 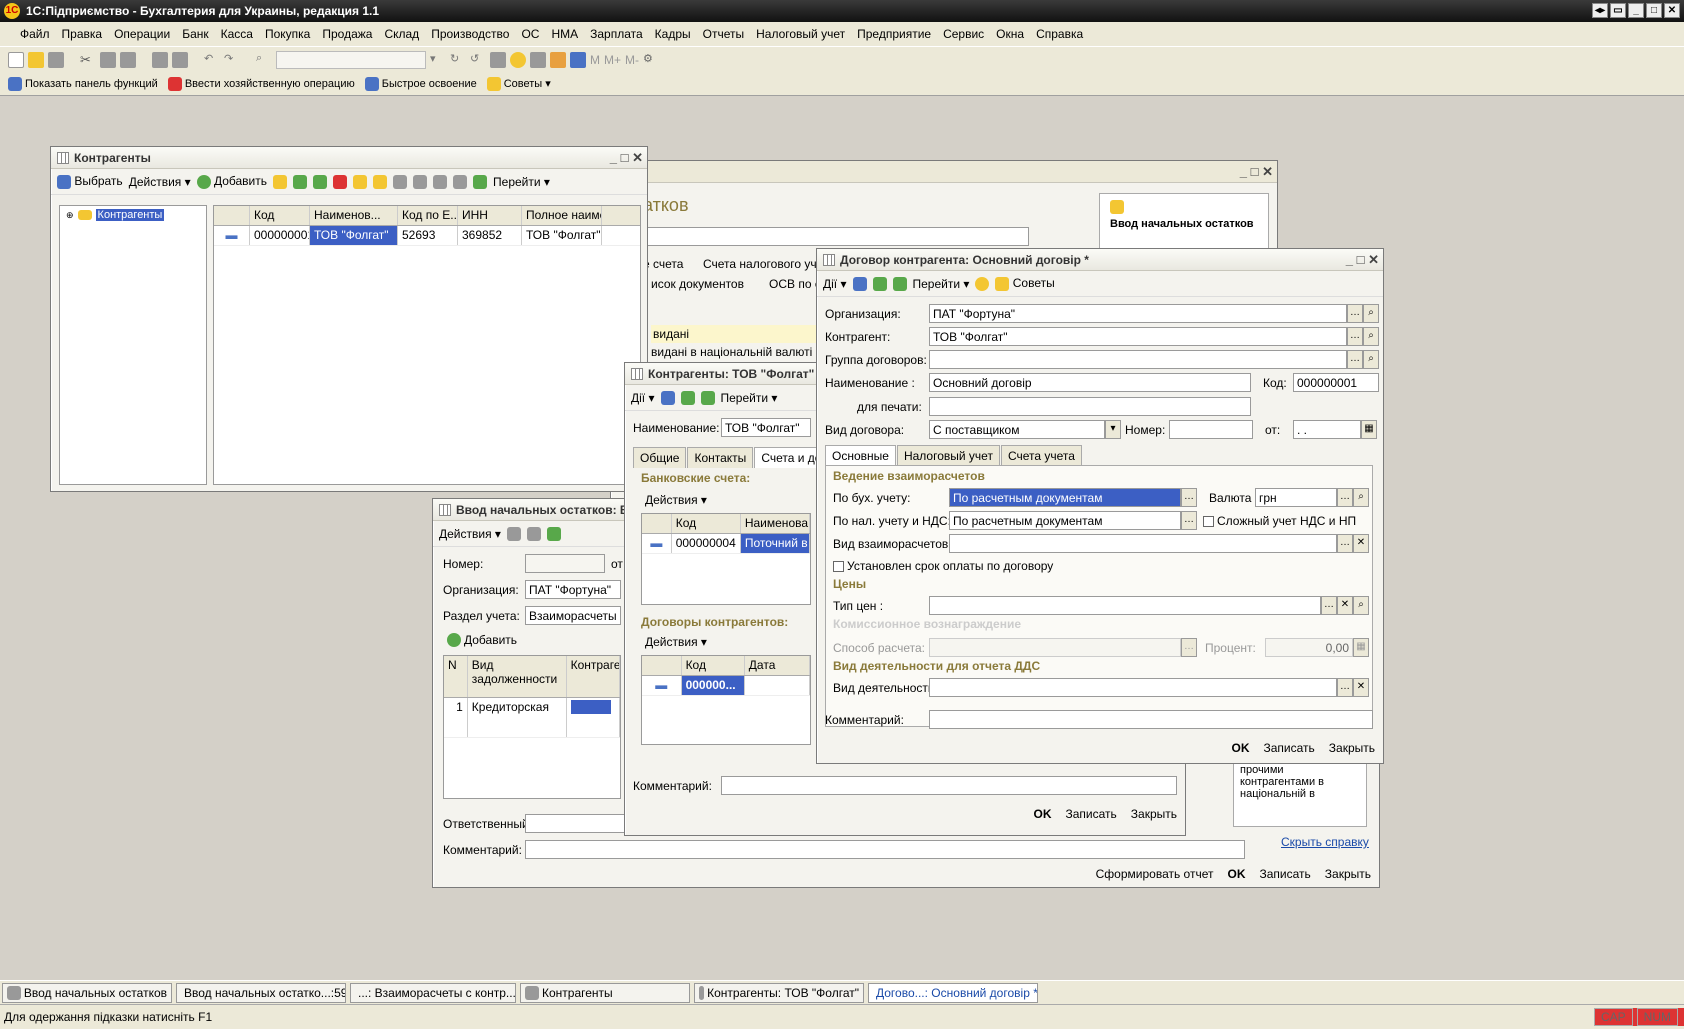 What do you see at coordinates (558, 59) in the screenshot?
I see `calendar-icon` at bounding box center [558, 59].